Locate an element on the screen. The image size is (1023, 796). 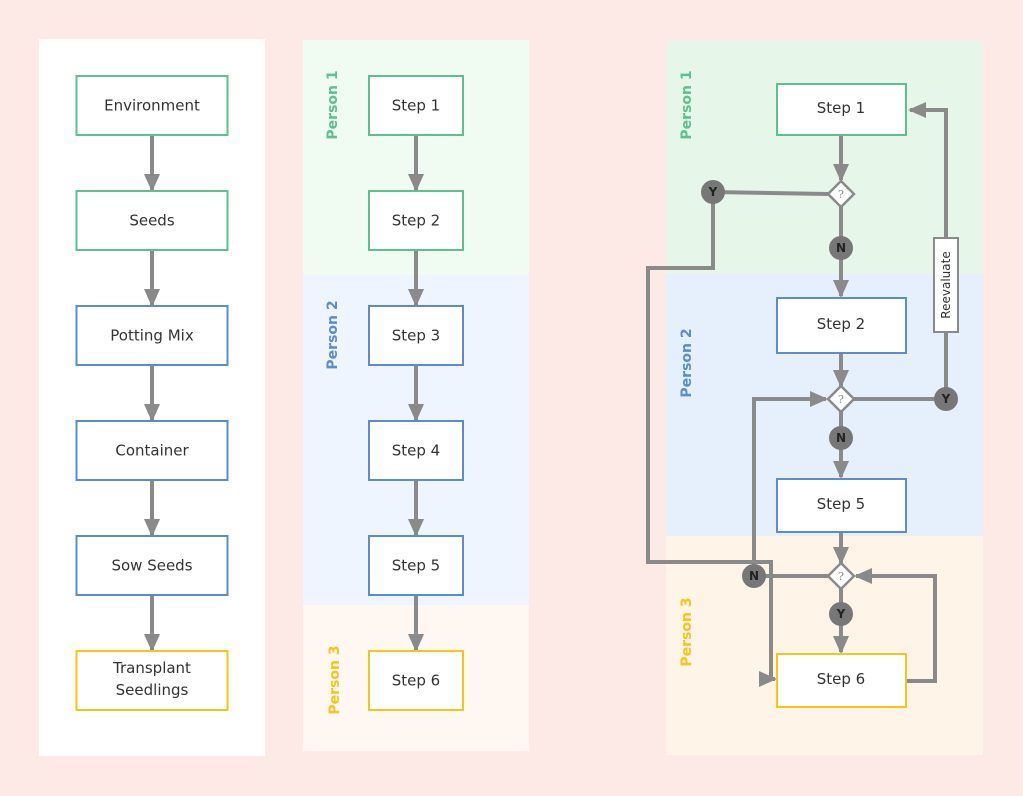
step-label: Step 4 is located at coordinates (416, 451).